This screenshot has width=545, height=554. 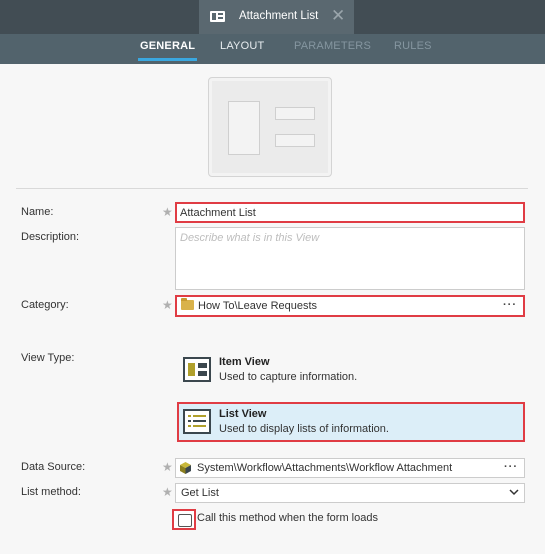 What do you see at coordinates (45, 305) in the screenshot?
I see `category-label: Category:` at bounding box center [45, 305].